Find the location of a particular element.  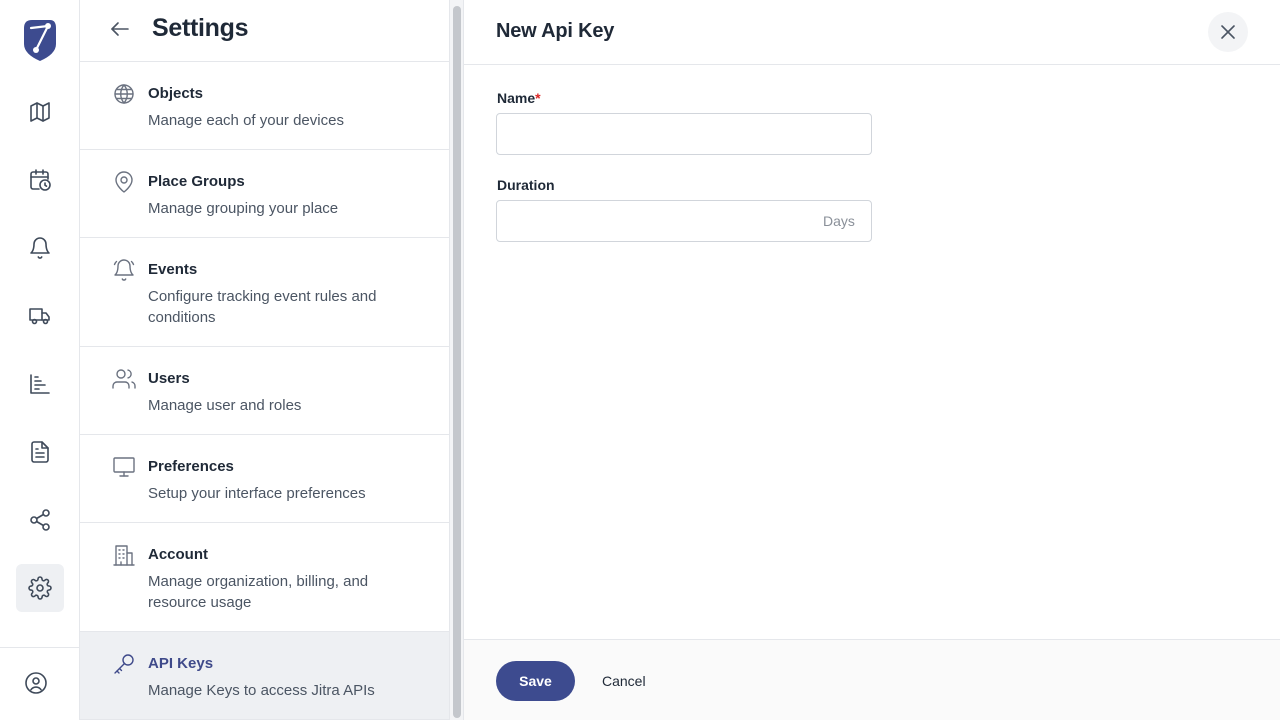

back-arrow-icon is located at coordinates (120, 29).